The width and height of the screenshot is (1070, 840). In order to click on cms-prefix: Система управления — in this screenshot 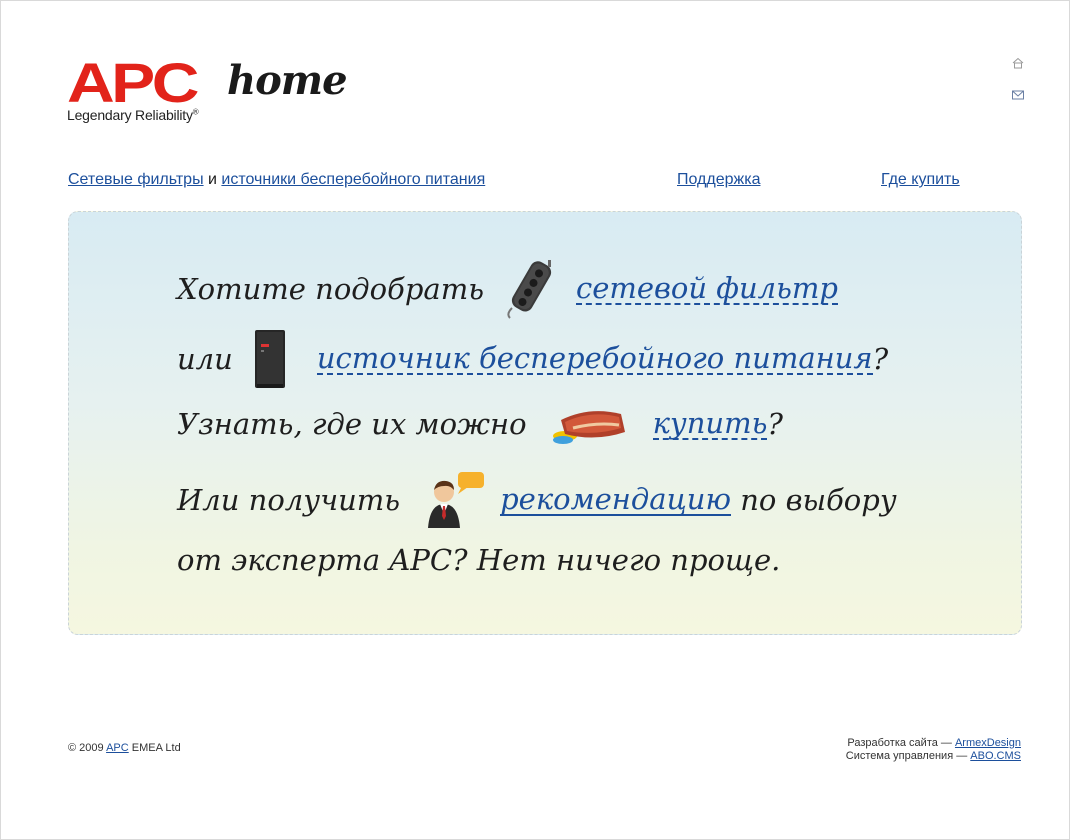, I will do `click(908, 756)`.